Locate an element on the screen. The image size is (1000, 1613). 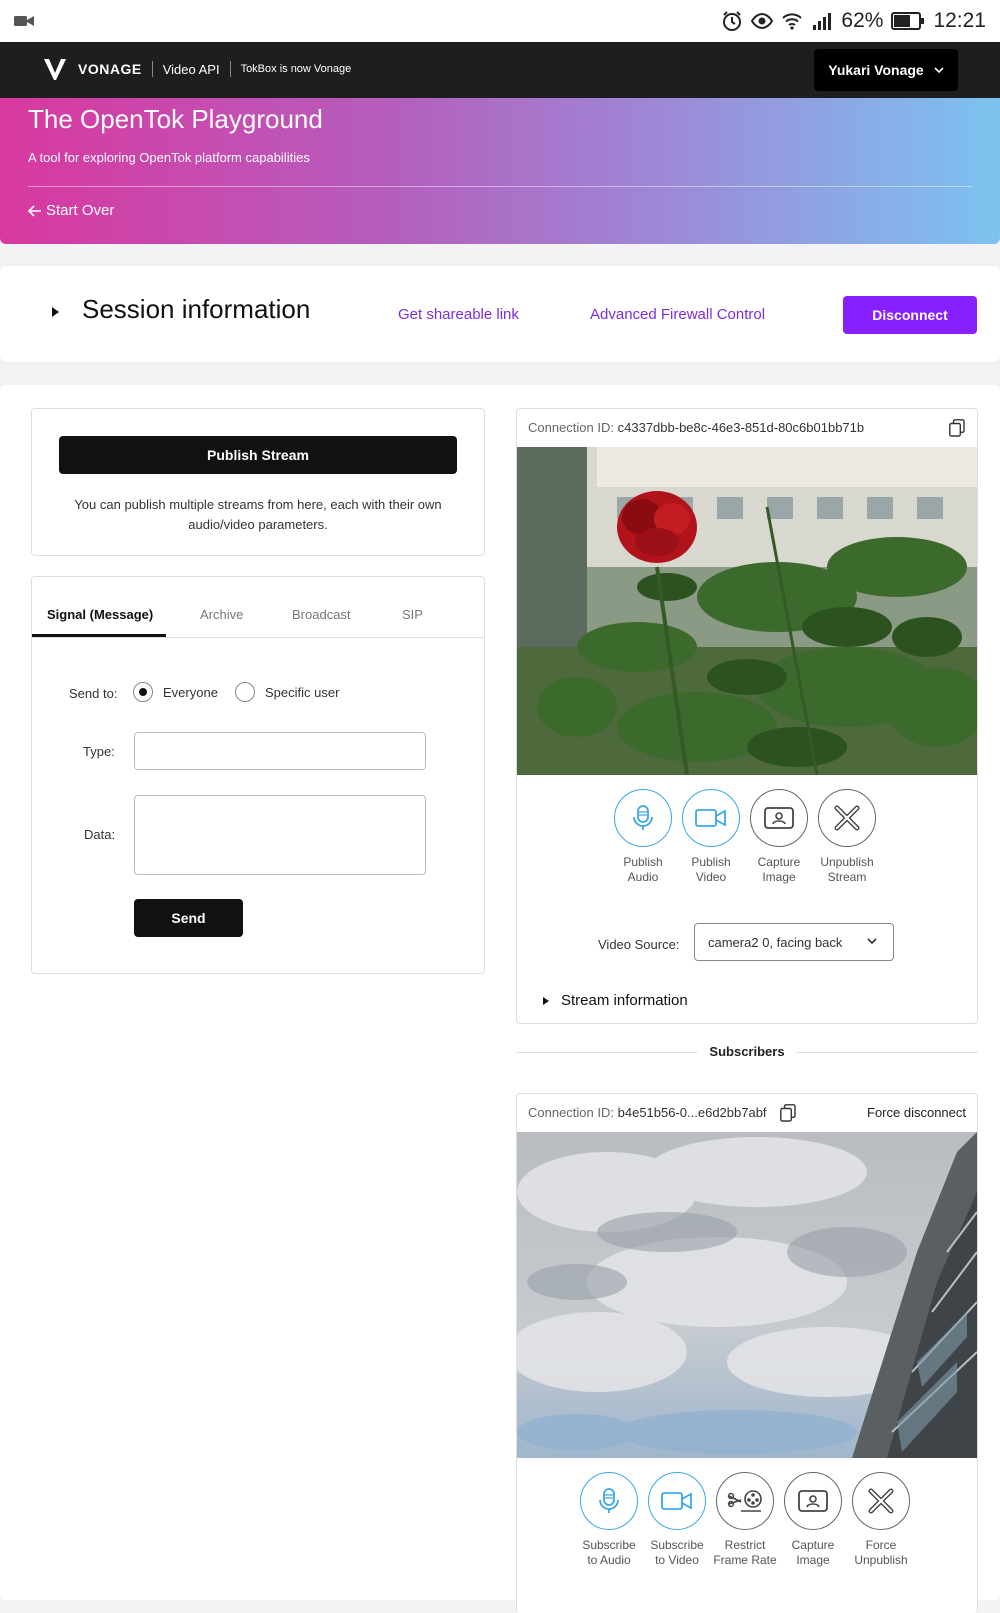
subscribers-header: Subscribers is located at coordinates (747, 1053).